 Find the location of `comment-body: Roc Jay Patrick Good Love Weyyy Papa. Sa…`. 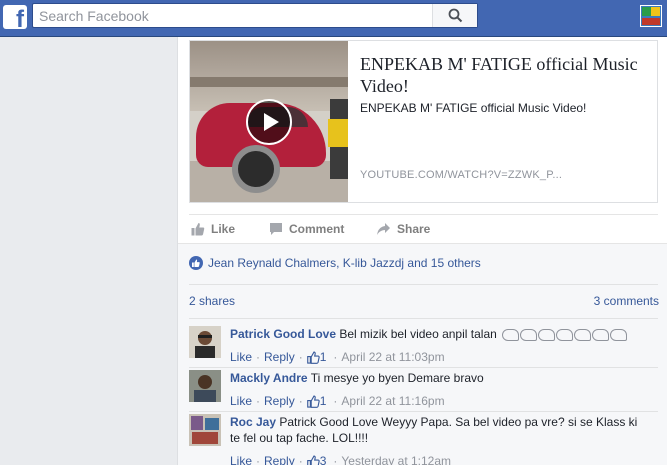

comment-body: Roc Jay Patrick Good Love Weyyy Papa. Sa… is located at coordinates (440, 430).